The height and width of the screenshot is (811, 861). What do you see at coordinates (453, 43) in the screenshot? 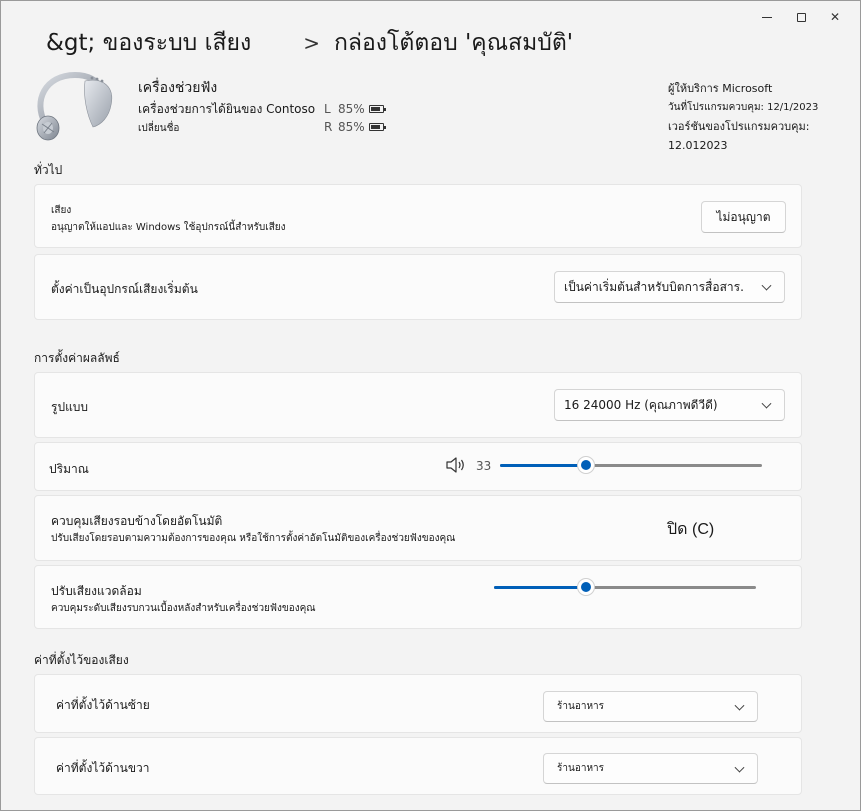
I see `page-title: กล่องโต้ตอบ 'คุณสมบัติ'` at bounding box center [453, 43].